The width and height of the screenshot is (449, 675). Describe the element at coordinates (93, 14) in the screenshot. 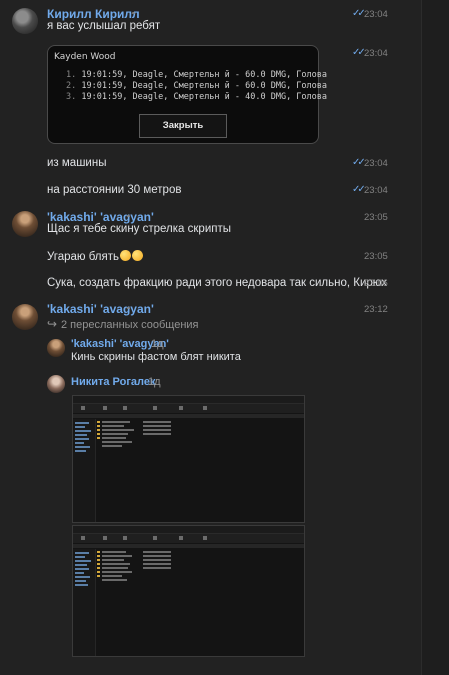

I see `message-author: Кирилл Кирилл` at that location.